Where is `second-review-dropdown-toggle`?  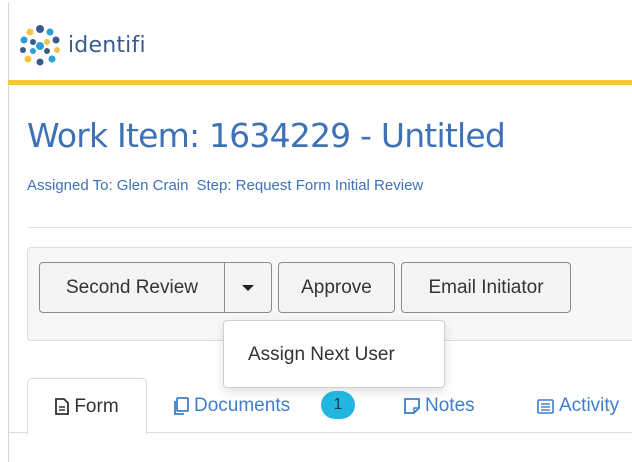 second-review-dropdown-toggle is located at coordinates (248, 287).